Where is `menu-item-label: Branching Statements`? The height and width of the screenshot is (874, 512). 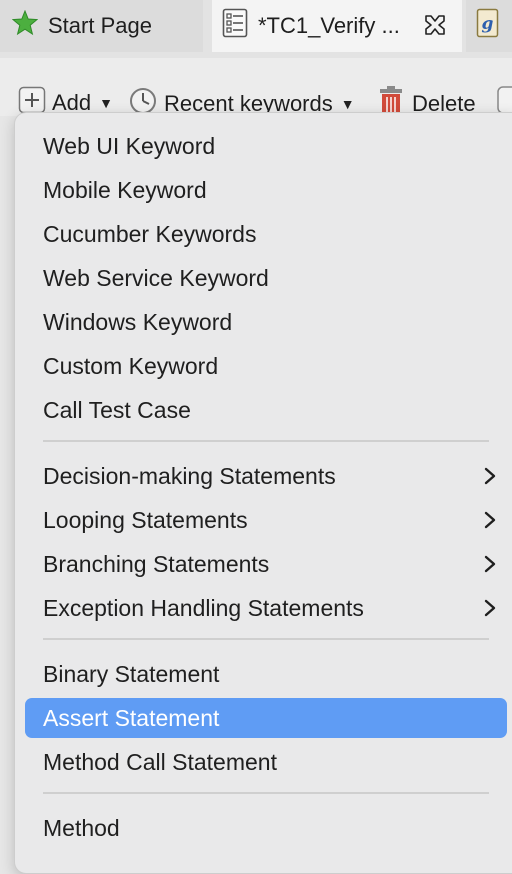 menu-item-label: Branching Statements is located at coordinates (156, 563).